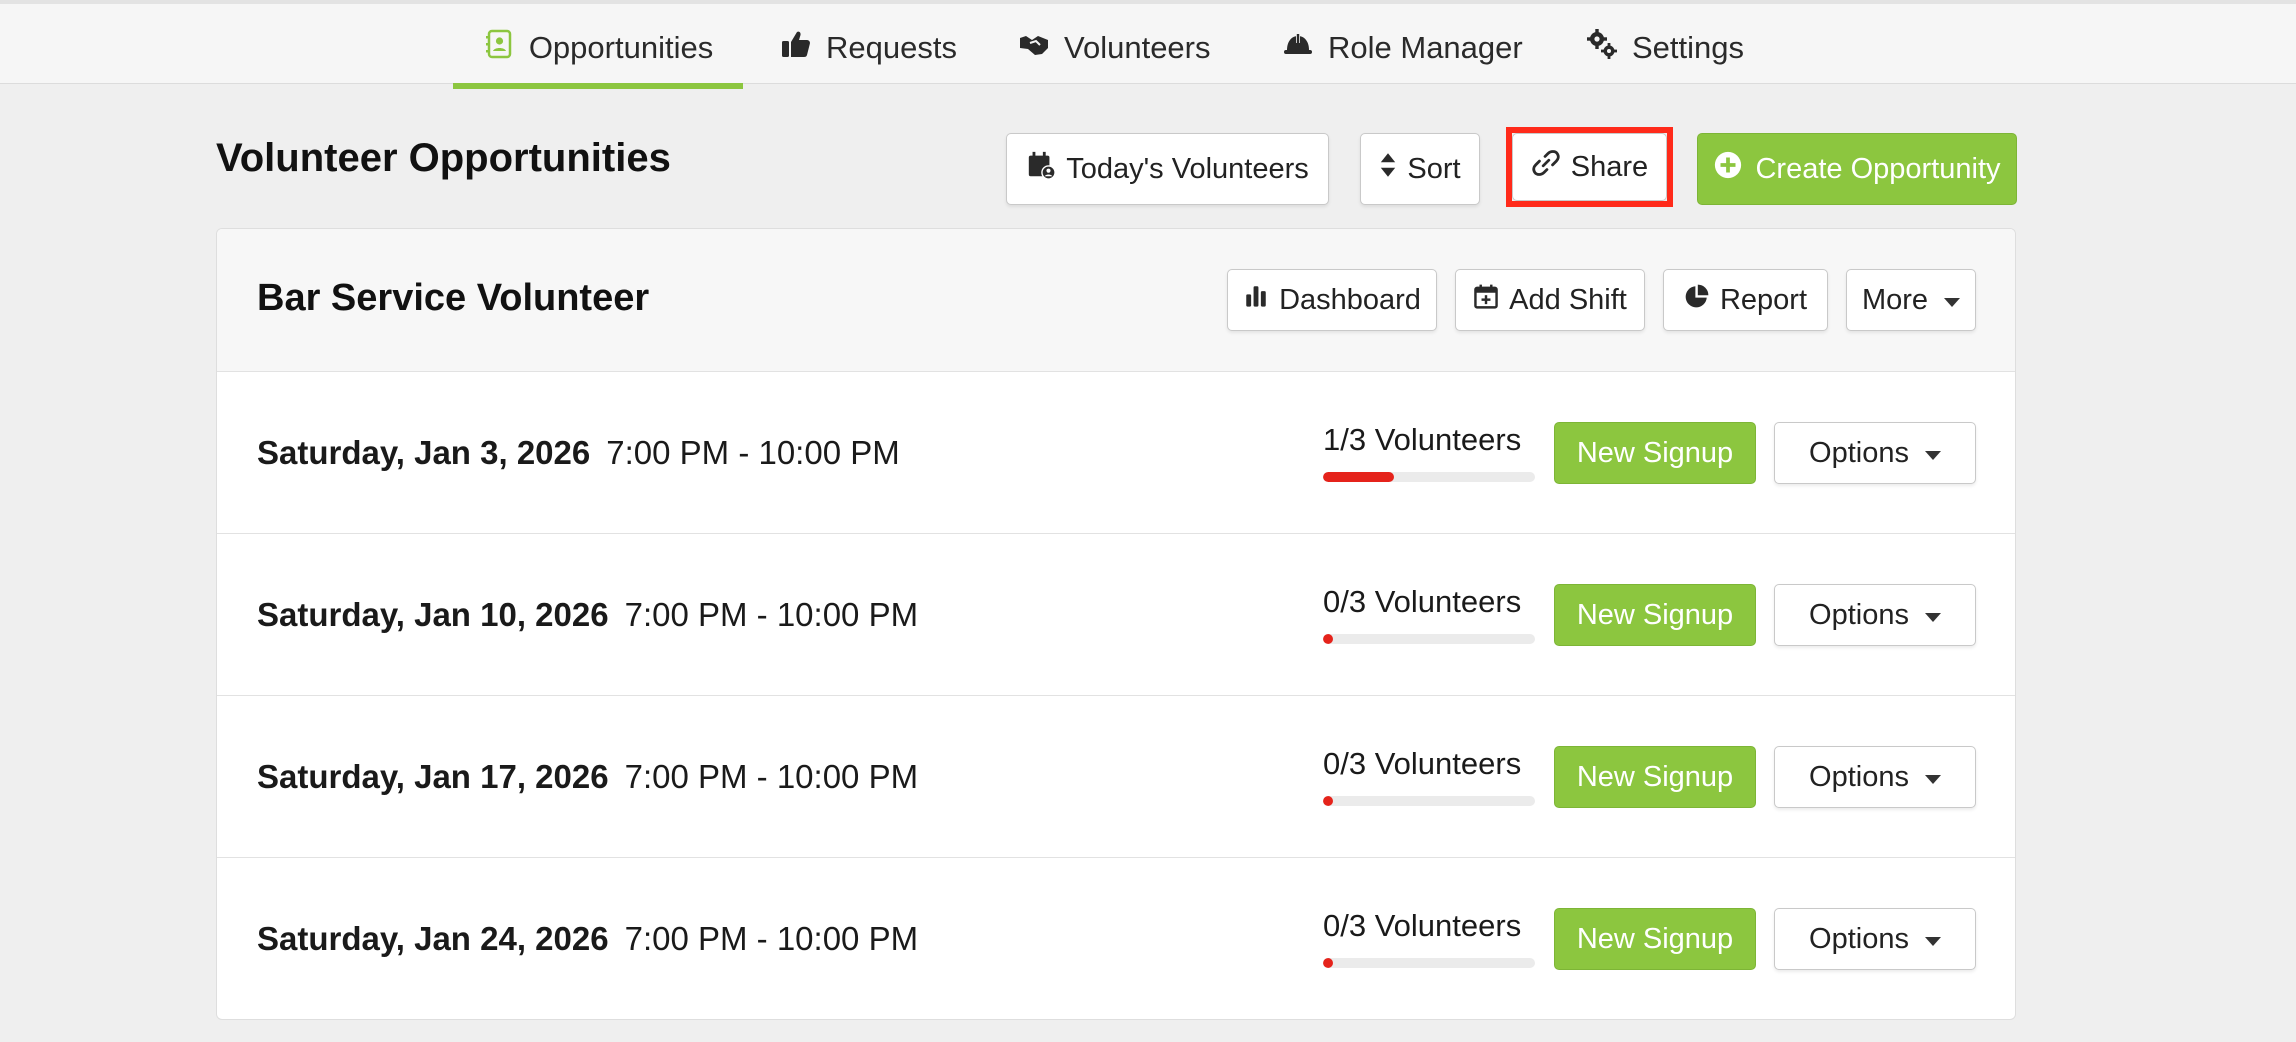 The image size is (2296, 1042). I want to click on volunteer-count: 1/3 Volunteers, so click(1422, 439).